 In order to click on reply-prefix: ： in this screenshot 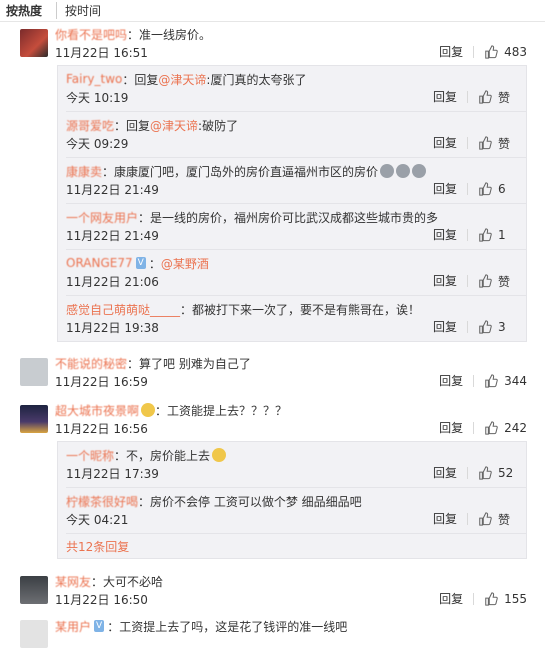, I will do `click(154, 263)`.